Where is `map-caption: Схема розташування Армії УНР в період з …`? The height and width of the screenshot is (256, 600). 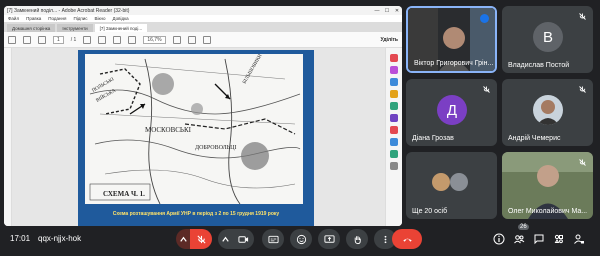 map-caption: Схема розташування Армії УНР в період з … is located at coordinates (196, 214).